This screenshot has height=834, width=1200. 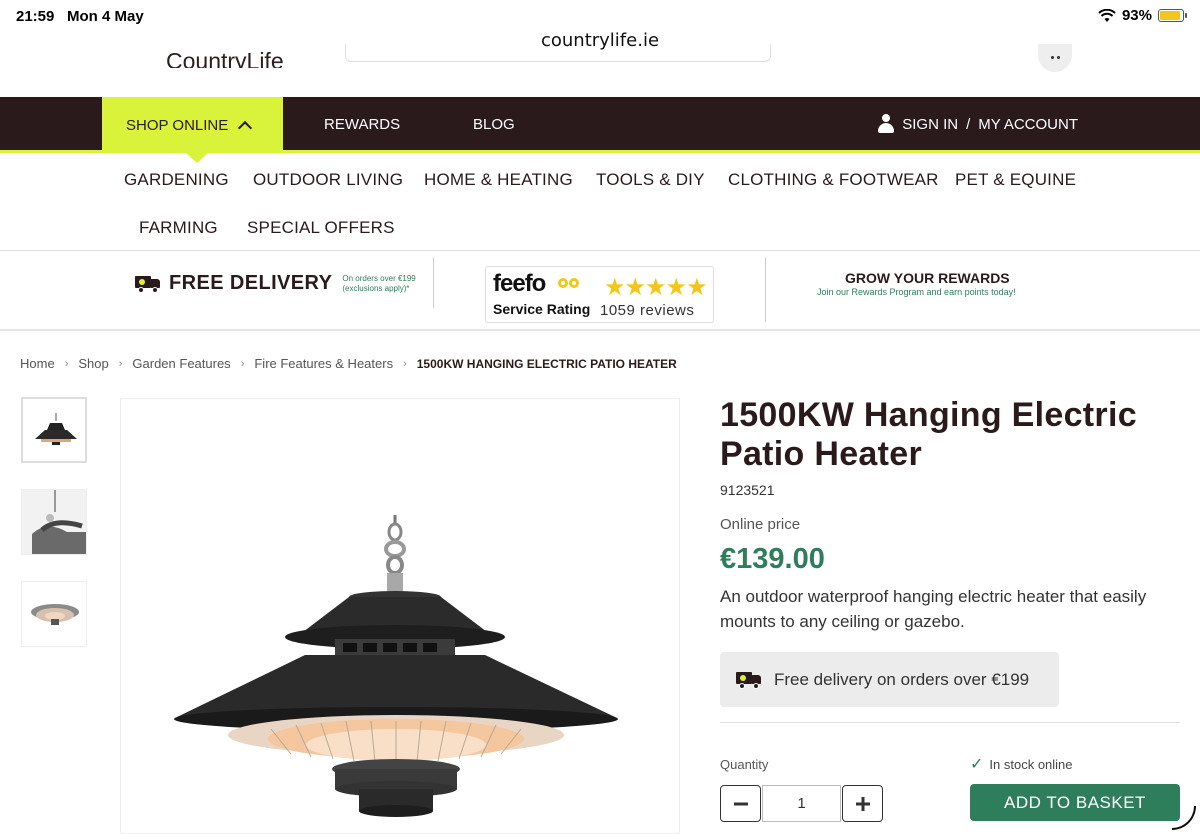 I want to click on category-tools-diy: TOOLS & DIY, so click(x=650, y=180).